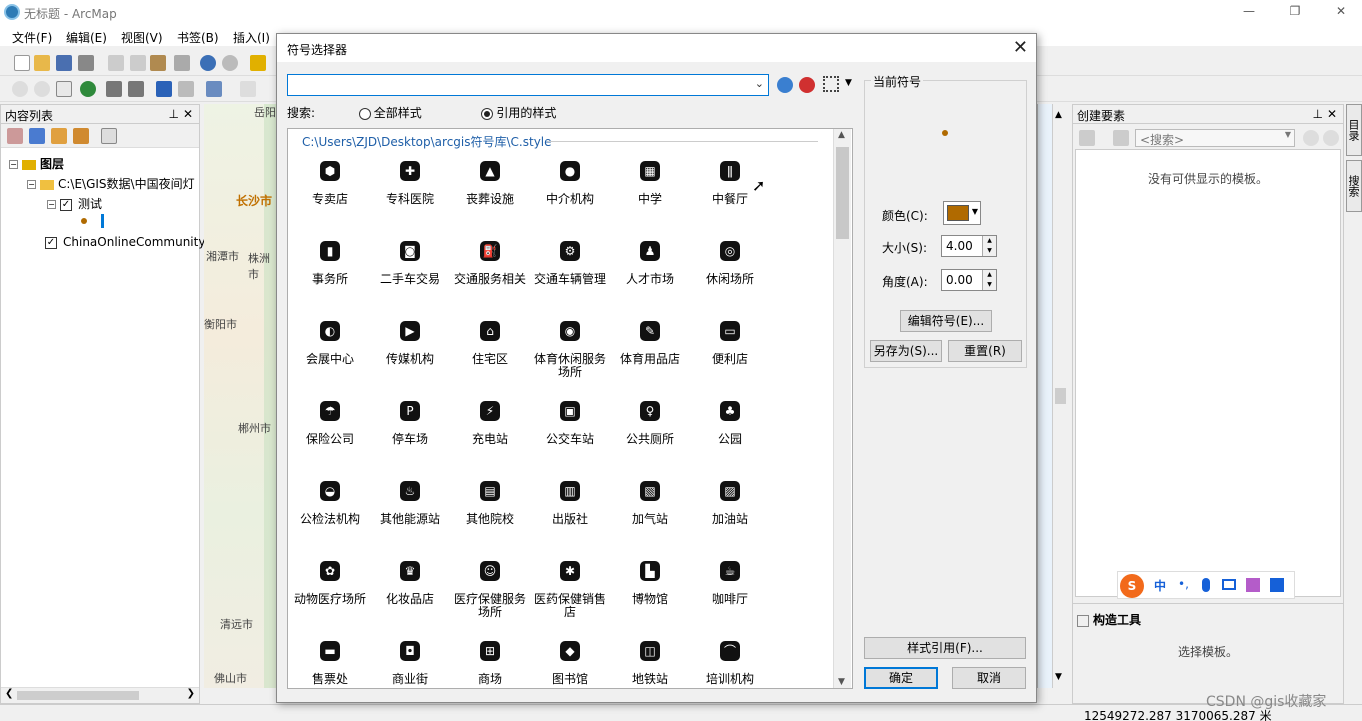 The image size is (1362, 721). I want to click on pan-icon, so click(64, 89).